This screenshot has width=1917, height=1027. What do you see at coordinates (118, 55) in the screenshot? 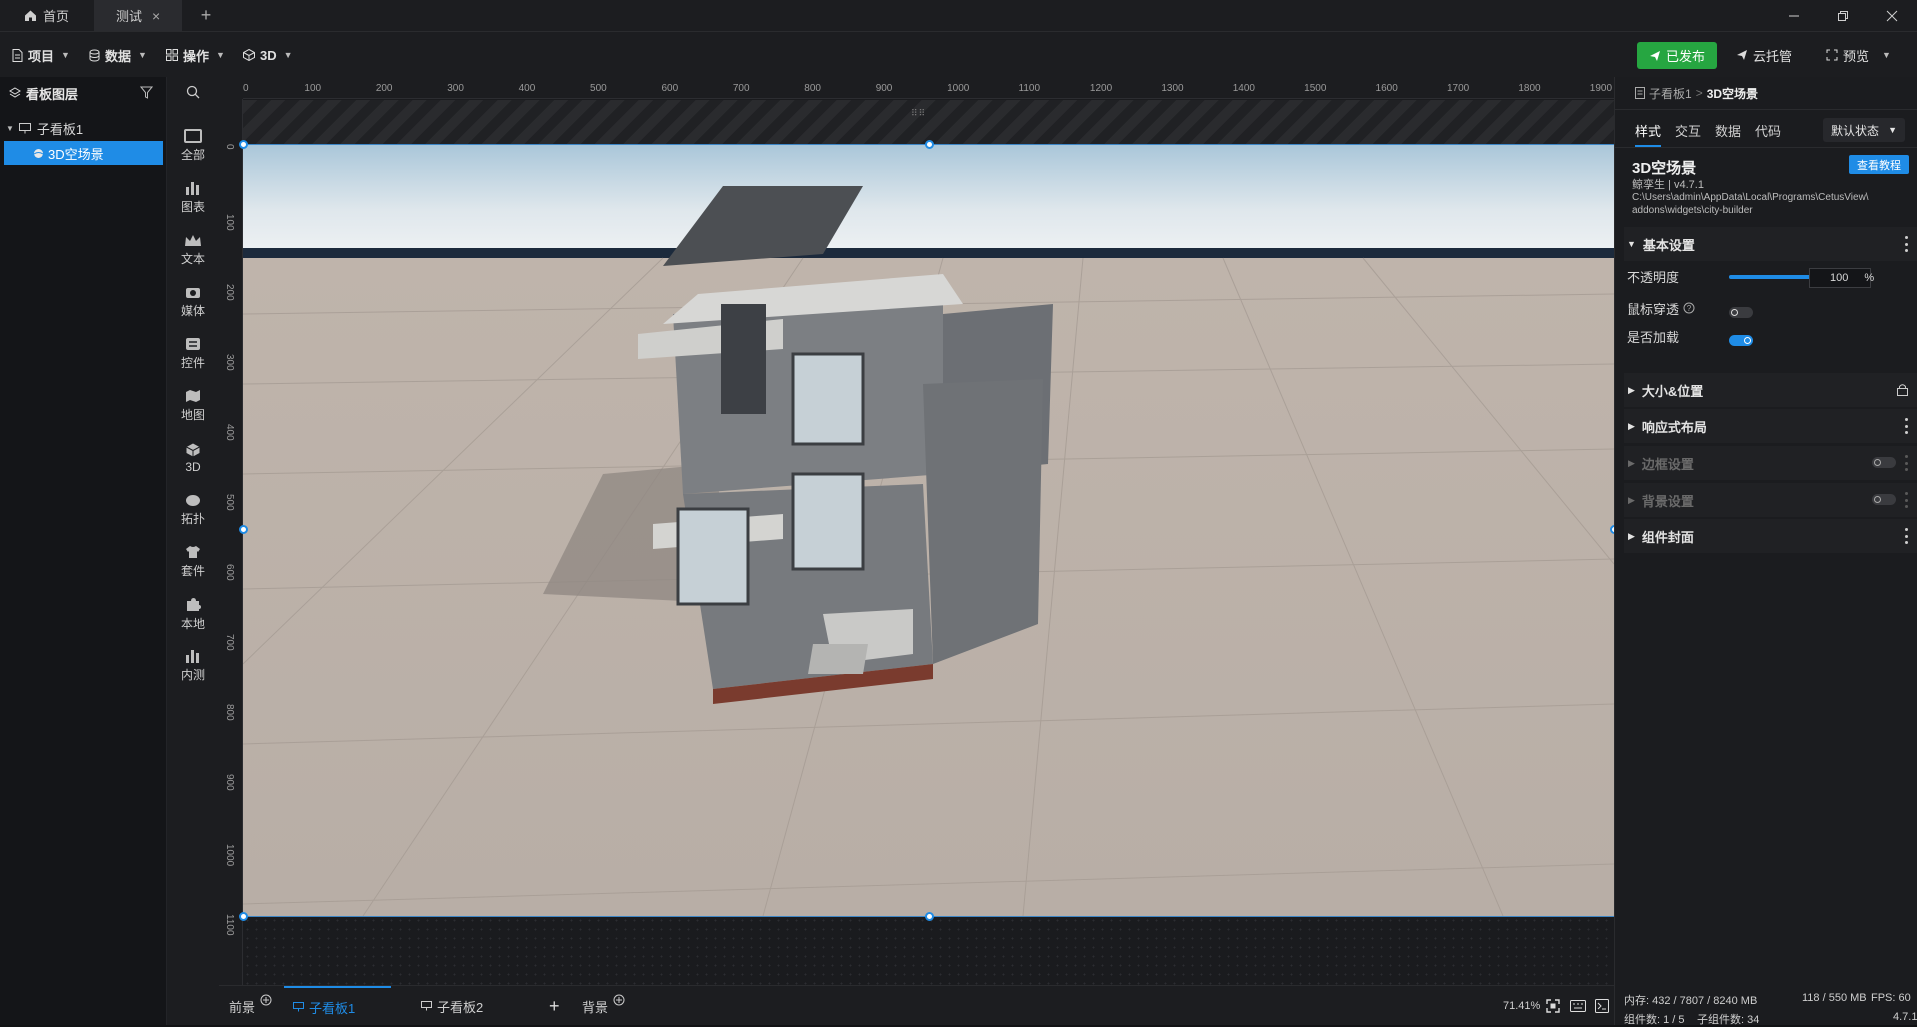
I see `menu-data: 数据 ▼` at bounding box center [118, 55].